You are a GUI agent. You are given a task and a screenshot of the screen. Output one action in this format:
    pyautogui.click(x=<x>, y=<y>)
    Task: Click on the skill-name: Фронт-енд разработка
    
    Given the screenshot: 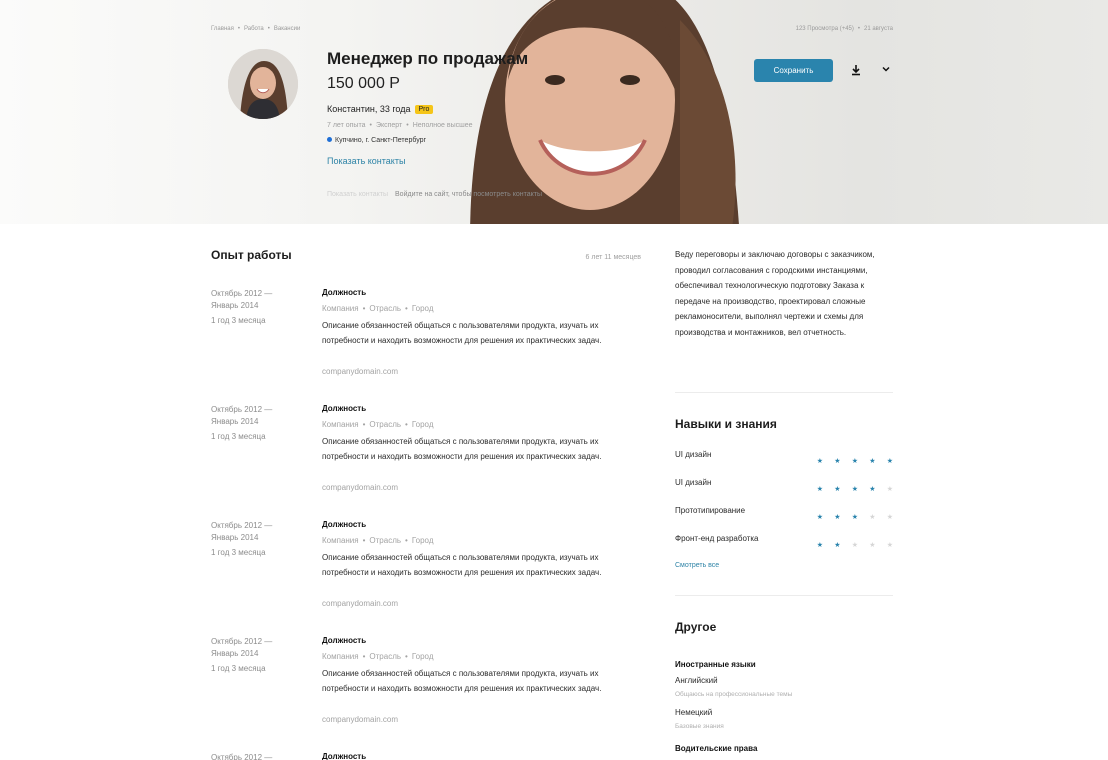 What is the action you would take?
    pyautogui.click(x=717, y=538)
    